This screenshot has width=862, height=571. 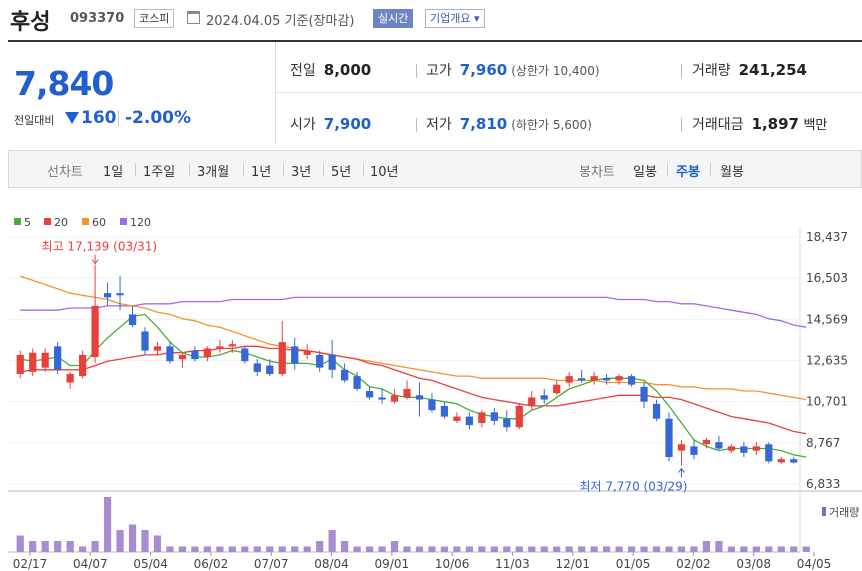 What do you see at coordinates (824, 511) in the screenshot?
I see `volume-legend-swatch` at bounding box center [824, 511].